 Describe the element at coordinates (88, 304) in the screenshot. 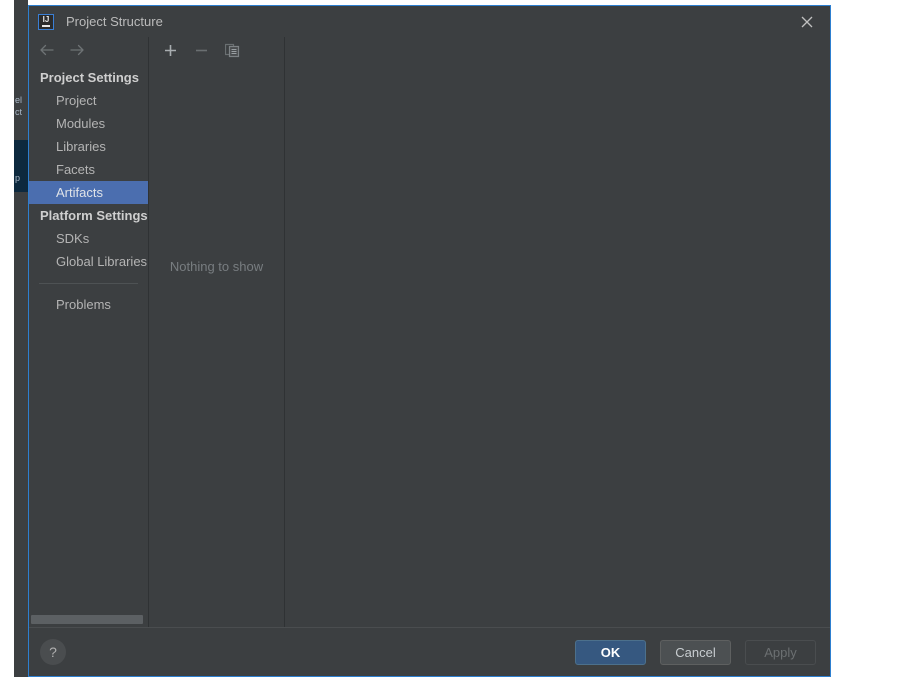

I see `sidebar-item-problems: Problems` at that location.